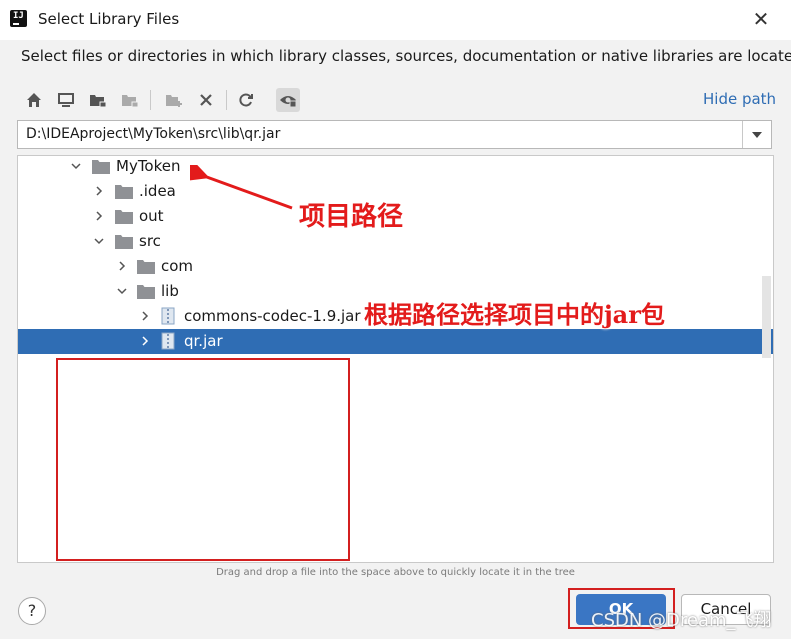  What do you see at coordinates (98, 100) in the screenshot?
I see `project-folder-icon` at bounding box center [98, 100].